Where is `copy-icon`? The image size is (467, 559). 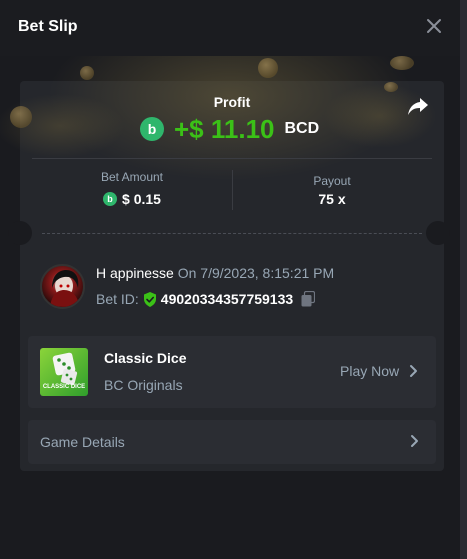 copy-icon is located at coordinates (308, 299).